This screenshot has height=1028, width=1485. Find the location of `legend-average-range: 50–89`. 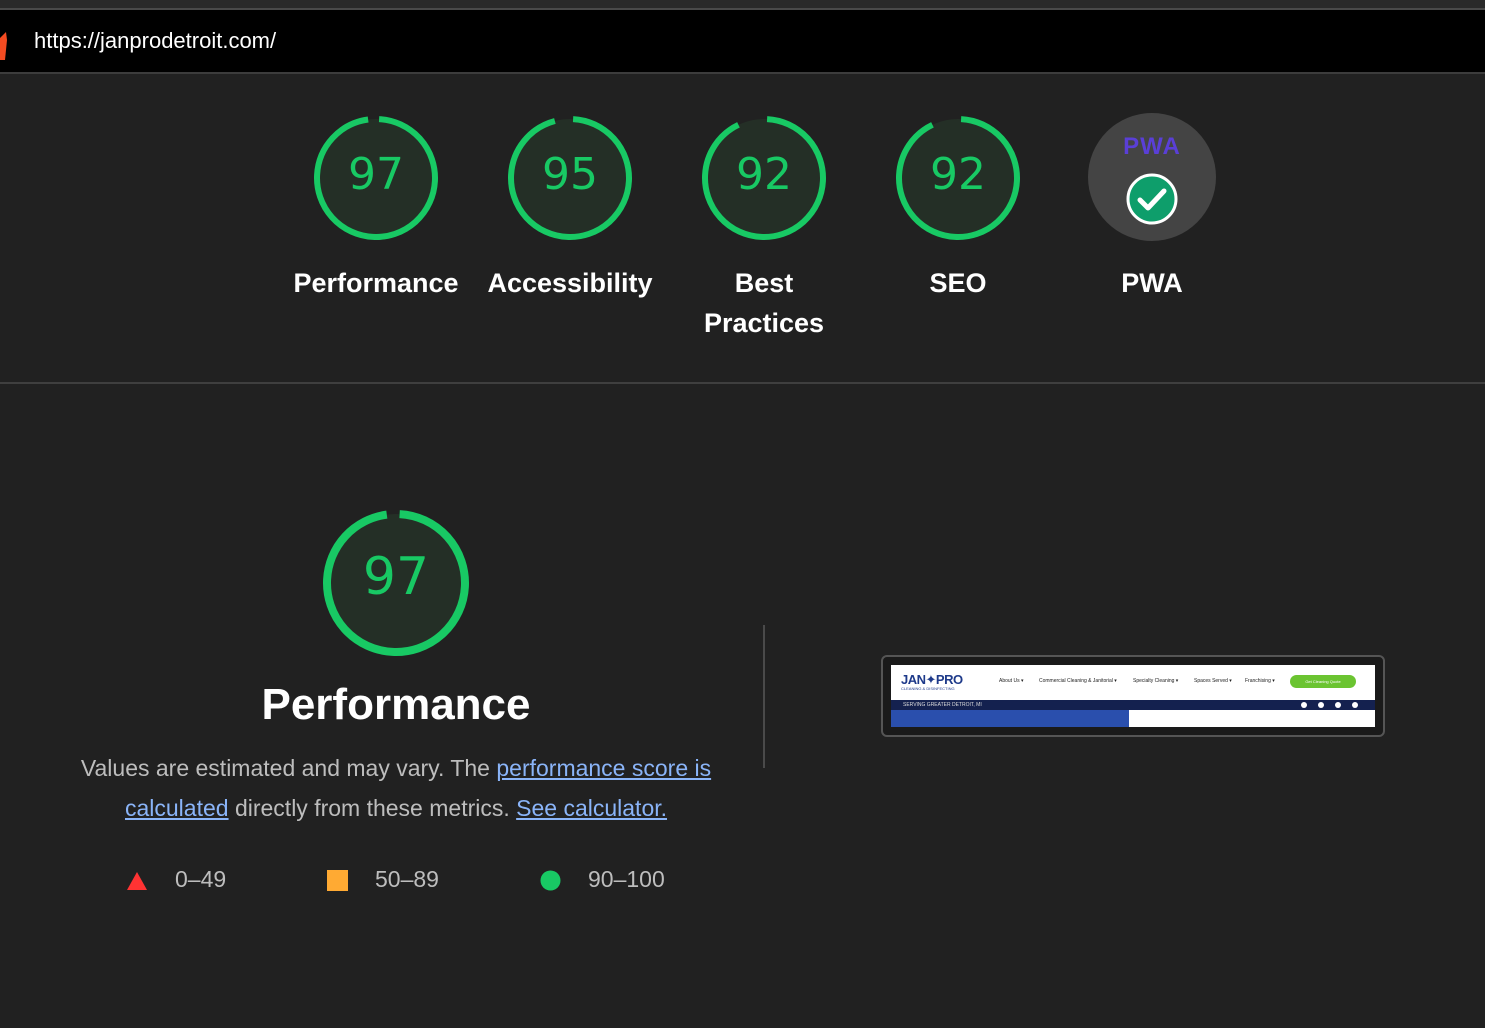

legend-average-range: 50–89 is located at coordinates (407, 879).